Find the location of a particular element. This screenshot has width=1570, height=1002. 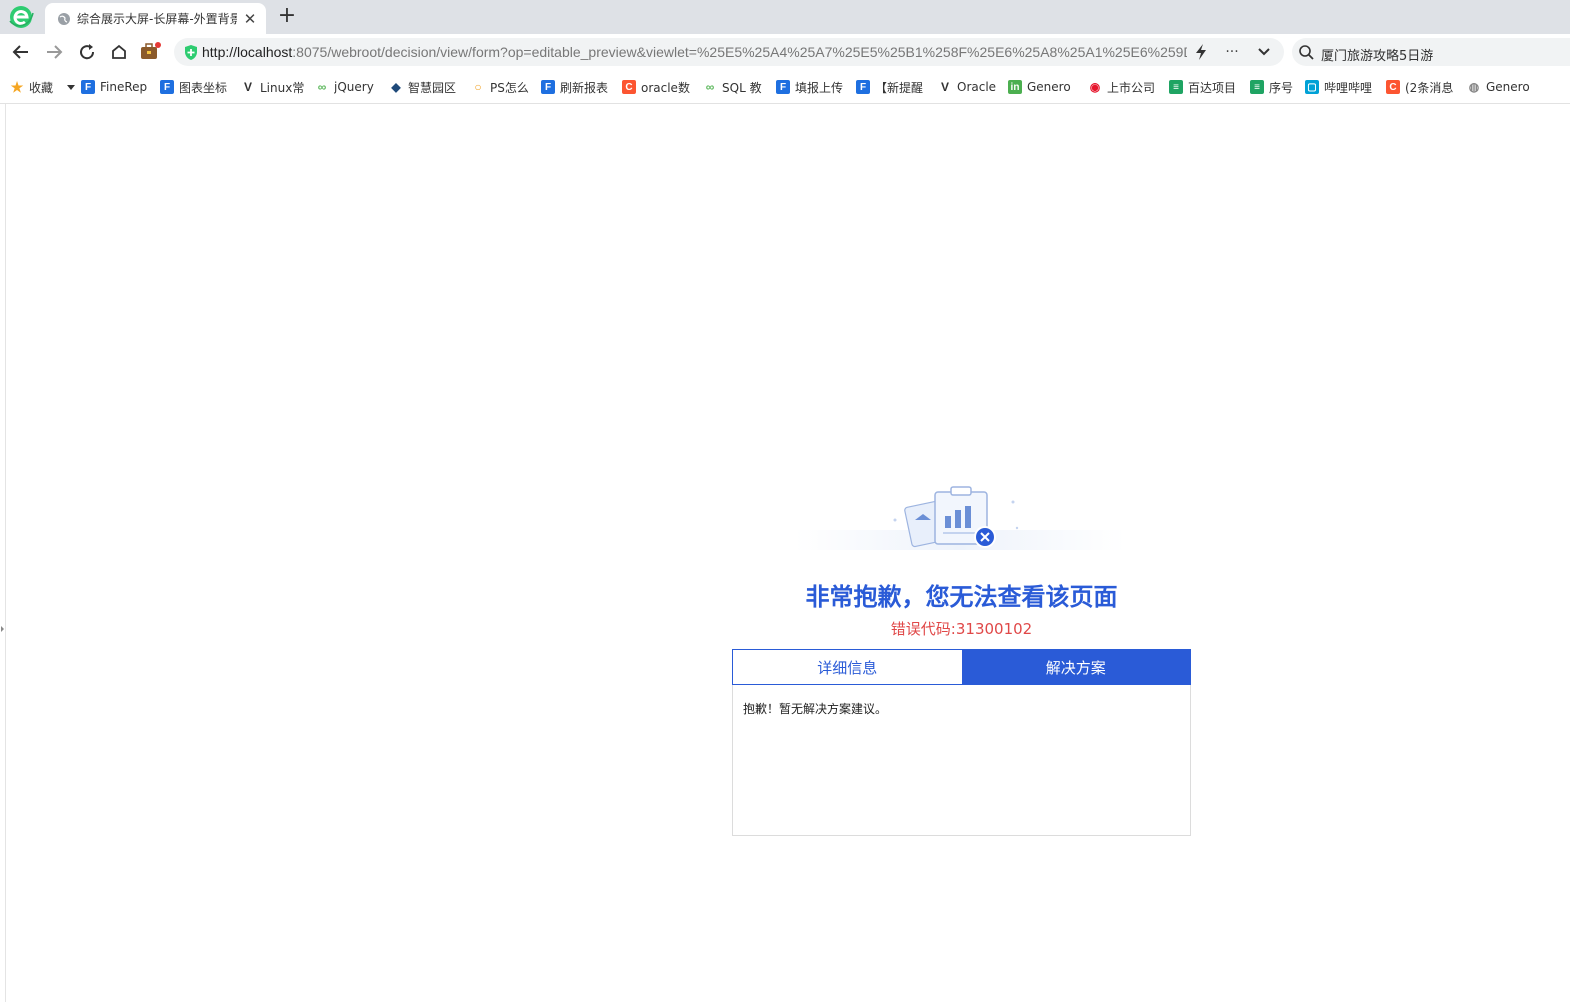

bookmark-item: F 刷新报表 is located at coordinates (574, 87).